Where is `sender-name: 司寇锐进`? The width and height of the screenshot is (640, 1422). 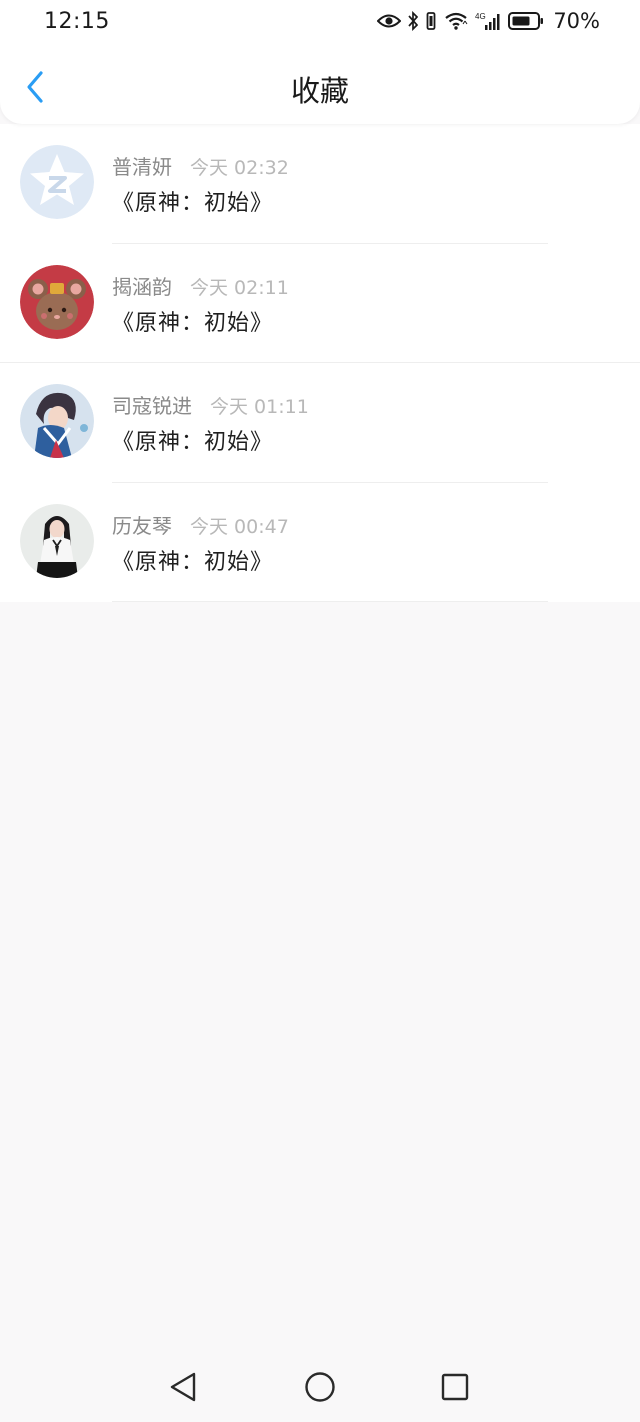
sender-name: 司寇锐进 is located at coordinates (152, 406).